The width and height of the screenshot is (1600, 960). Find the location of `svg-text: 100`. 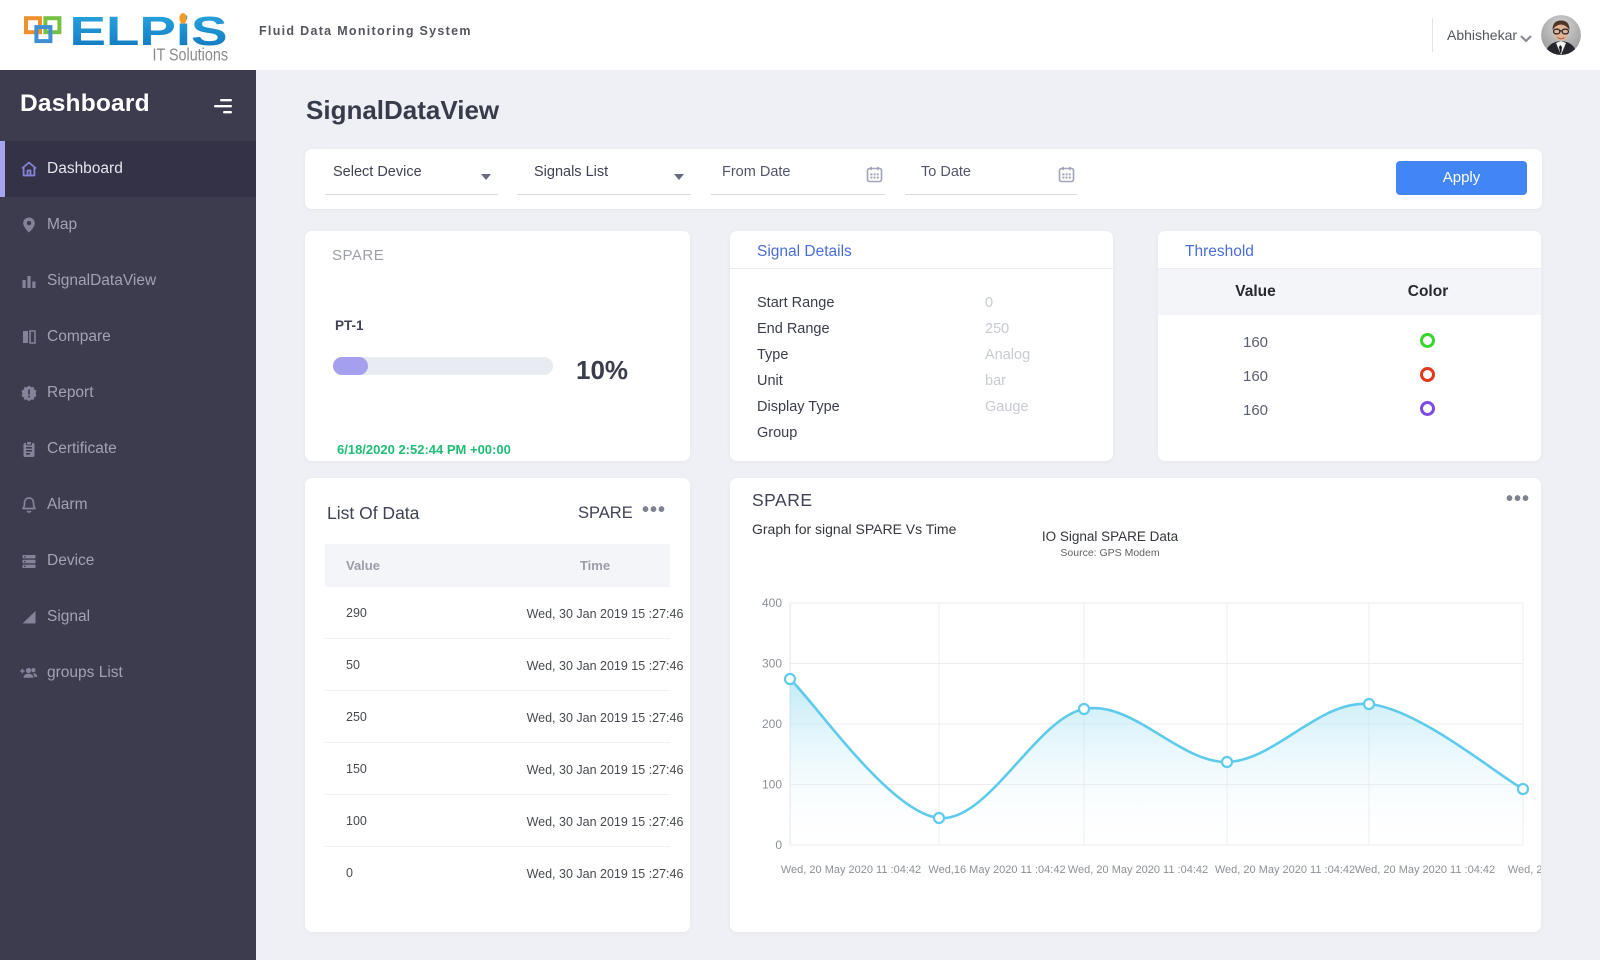

svg-text: 100 is located at coordinates (772, 785).